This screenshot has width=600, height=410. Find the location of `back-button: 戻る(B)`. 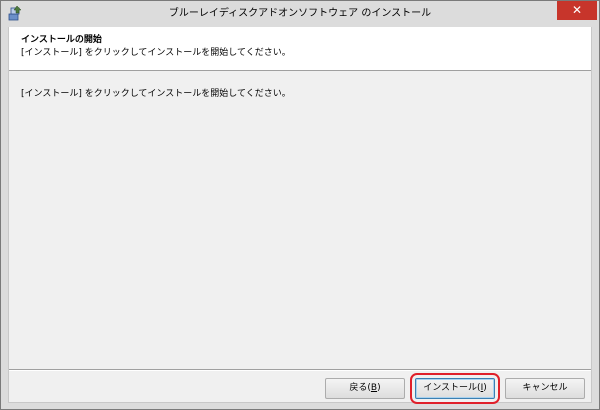

back-button: 戻る(B) is located at coordinates (365, 388).